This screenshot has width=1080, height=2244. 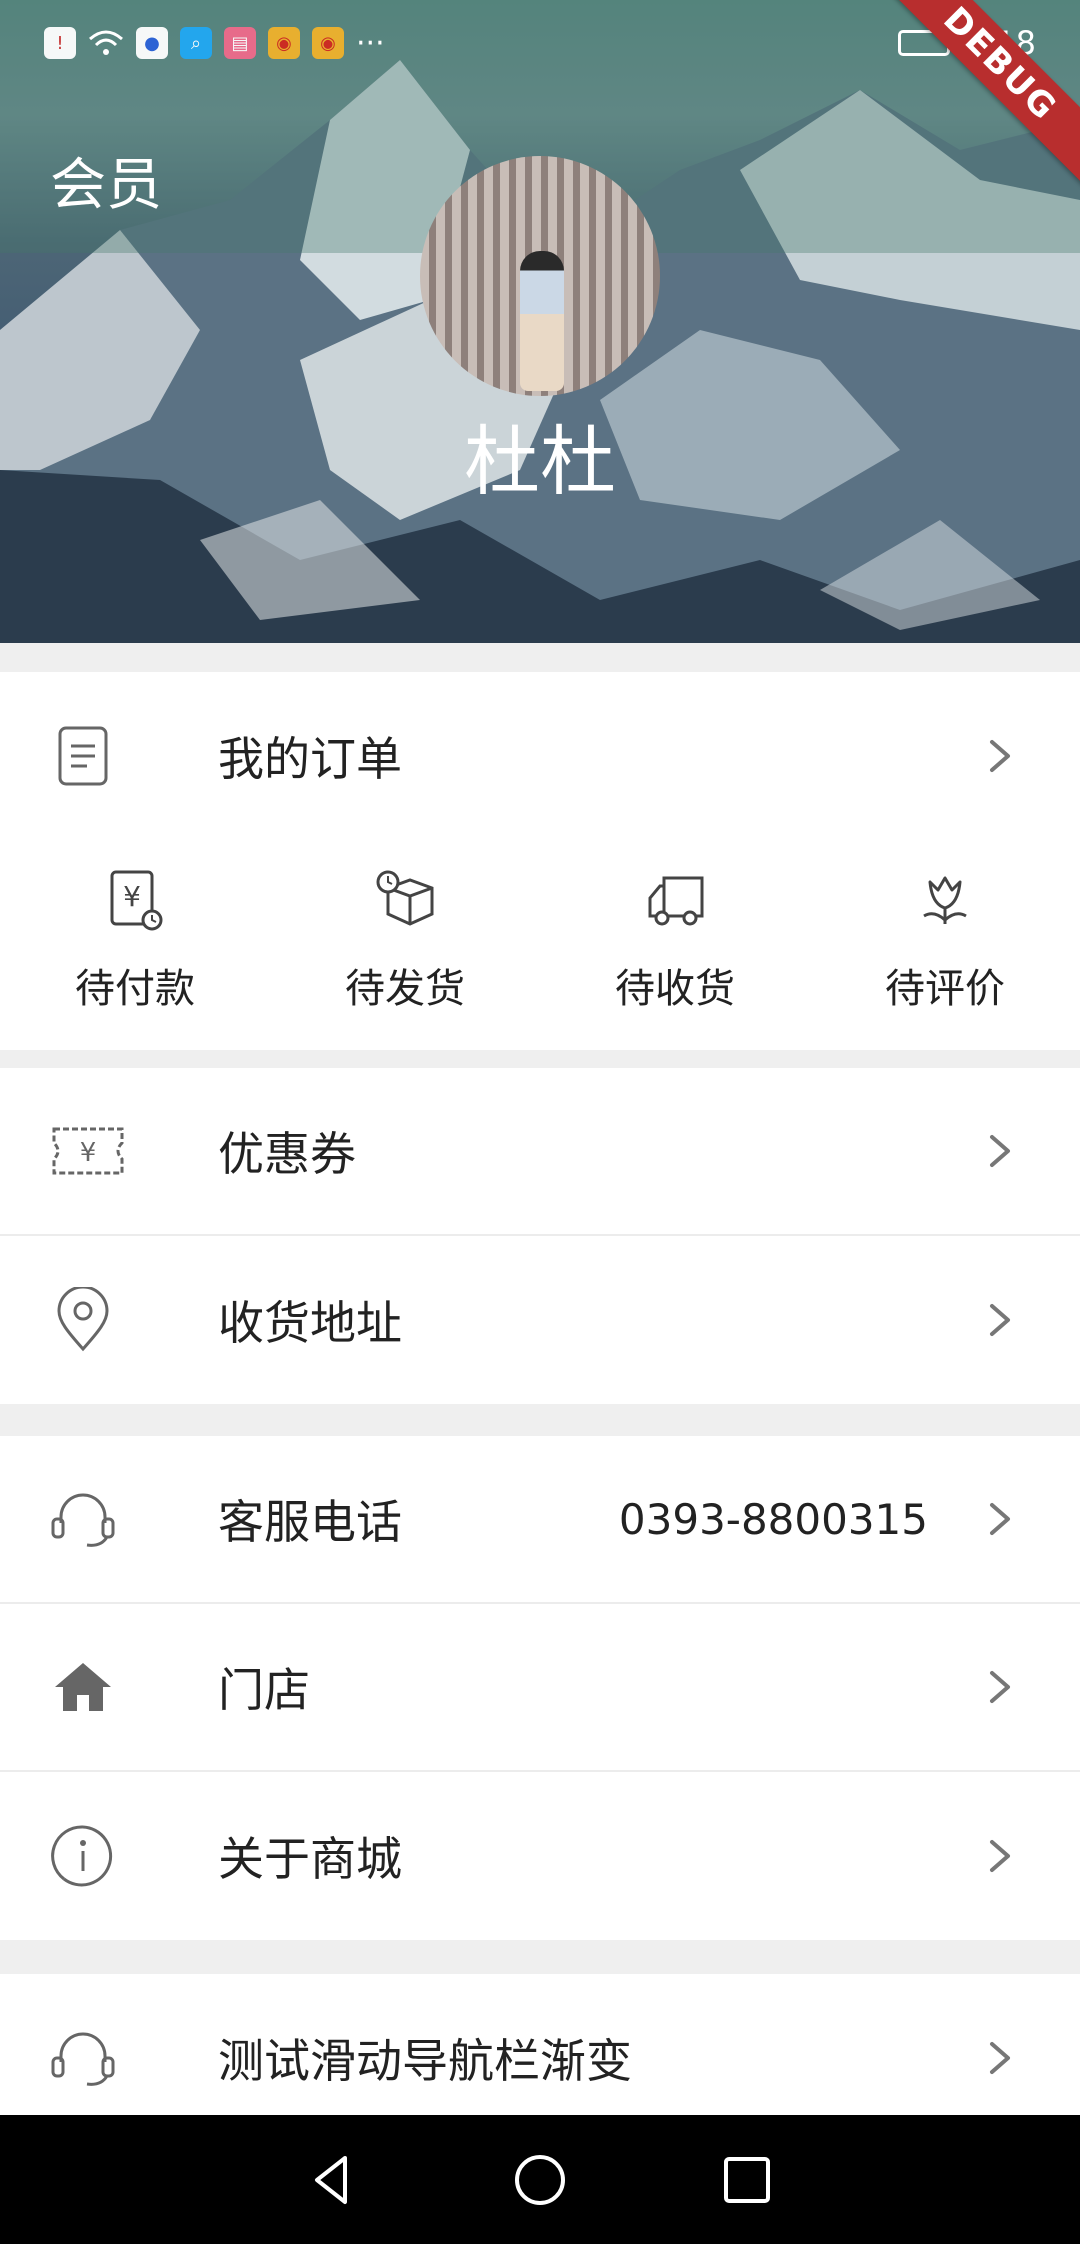 What do you see at coordinates (405, 939) in the screenshot?
I see `order-pending-shipment: 待发货` at bounding box center [405, 939].